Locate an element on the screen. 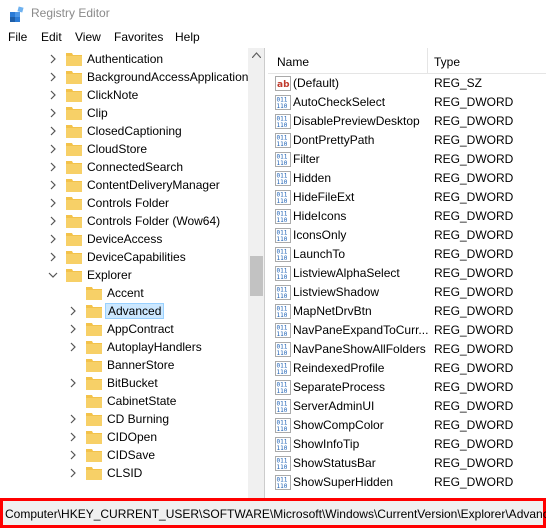 The height and width of the screenshot is (528, 546). tree-item: Clip is located at coordinates (124, 113).